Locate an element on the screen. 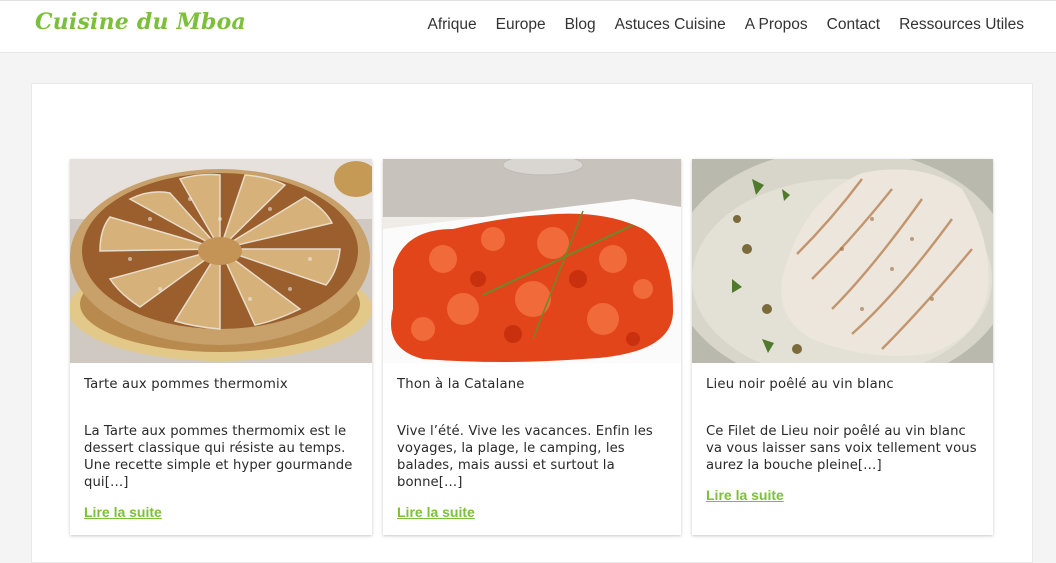  nav-item-contact: Contact is located at coordinates (853, 25).